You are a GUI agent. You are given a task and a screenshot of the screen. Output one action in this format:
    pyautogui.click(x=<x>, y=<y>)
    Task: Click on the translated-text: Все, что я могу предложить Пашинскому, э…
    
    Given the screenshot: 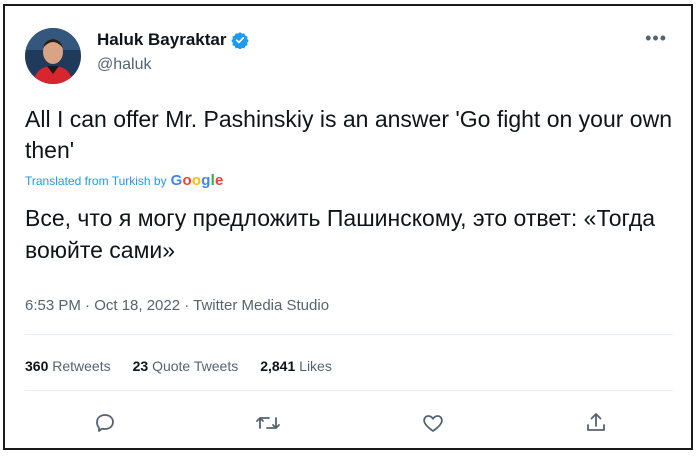 What is the action you would take?
    pyautogui.click(x=340, y=234)
    